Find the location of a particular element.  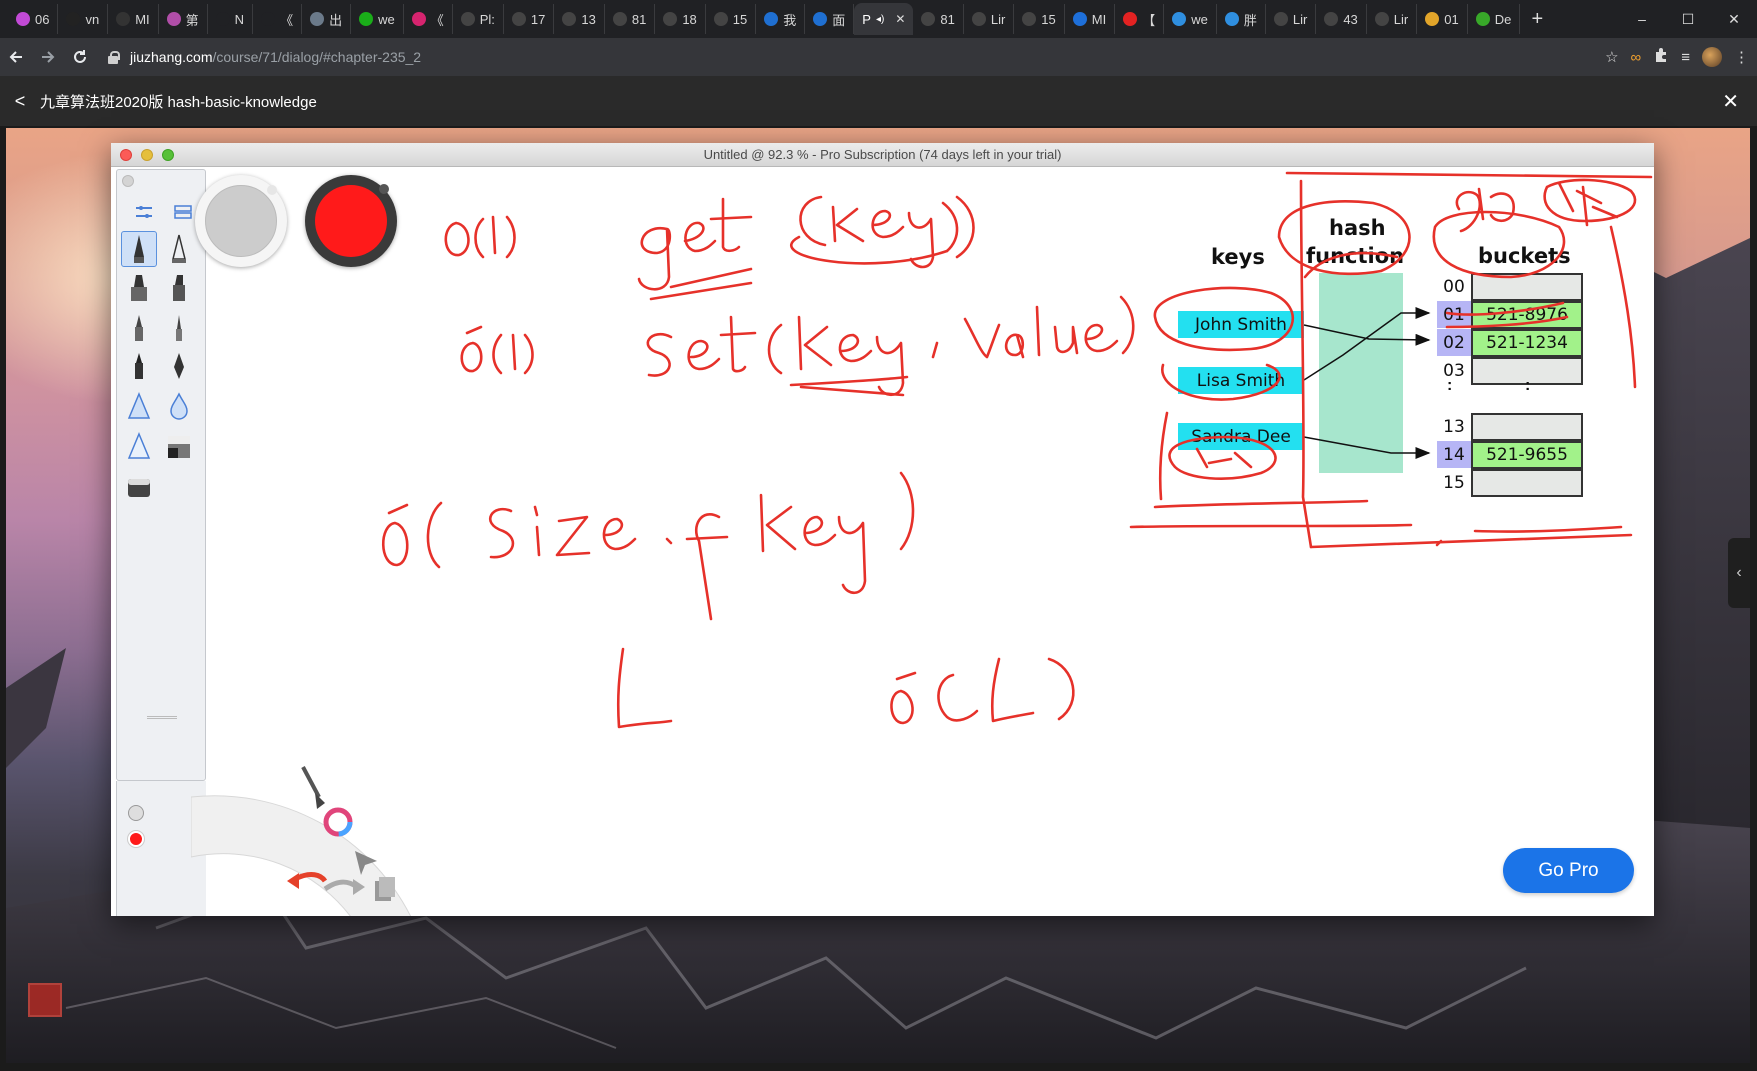

secondary-color-puck is located at coordinates (241, 221).